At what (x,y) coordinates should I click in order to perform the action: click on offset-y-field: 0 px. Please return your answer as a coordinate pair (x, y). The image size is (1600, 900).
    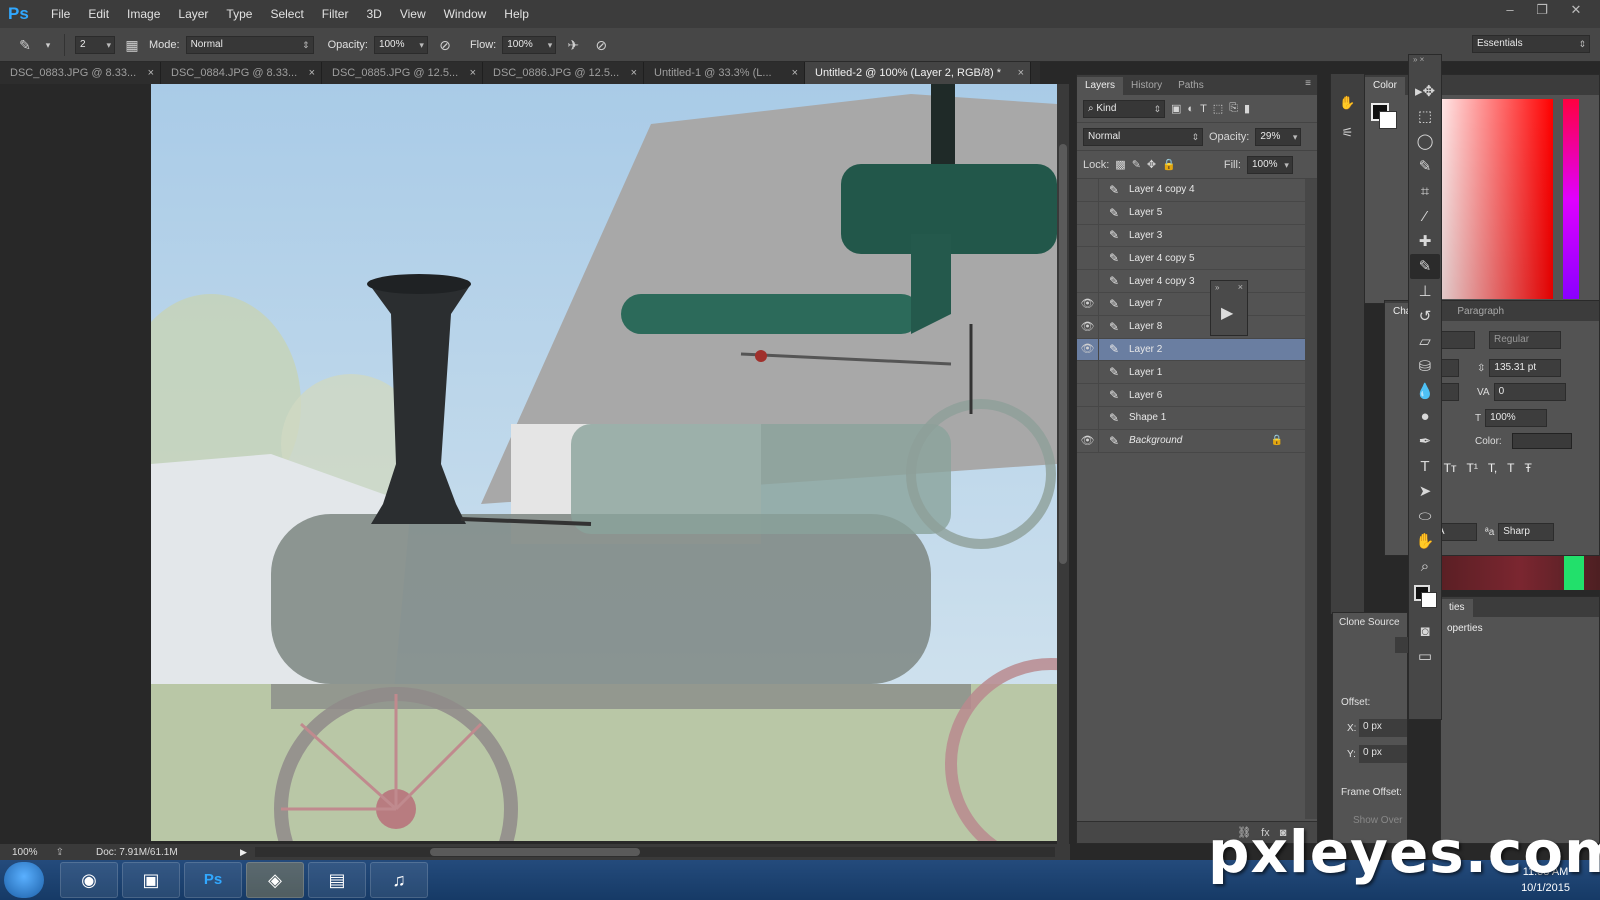
    Looking at the image, I should click on (1383, 754).